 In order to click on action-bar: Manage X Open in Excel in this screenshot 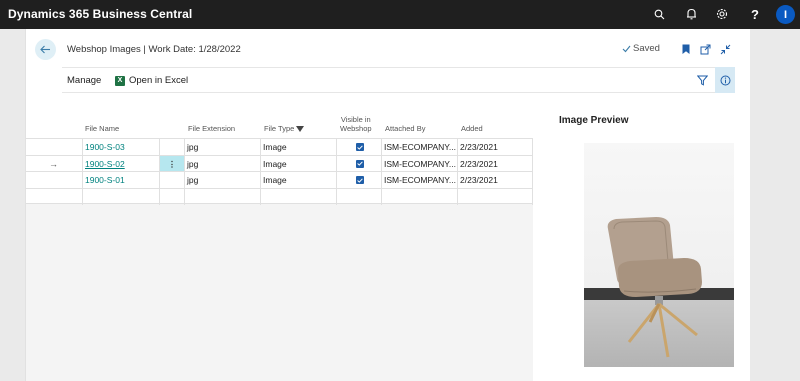, I will do `click(398, 80)`.